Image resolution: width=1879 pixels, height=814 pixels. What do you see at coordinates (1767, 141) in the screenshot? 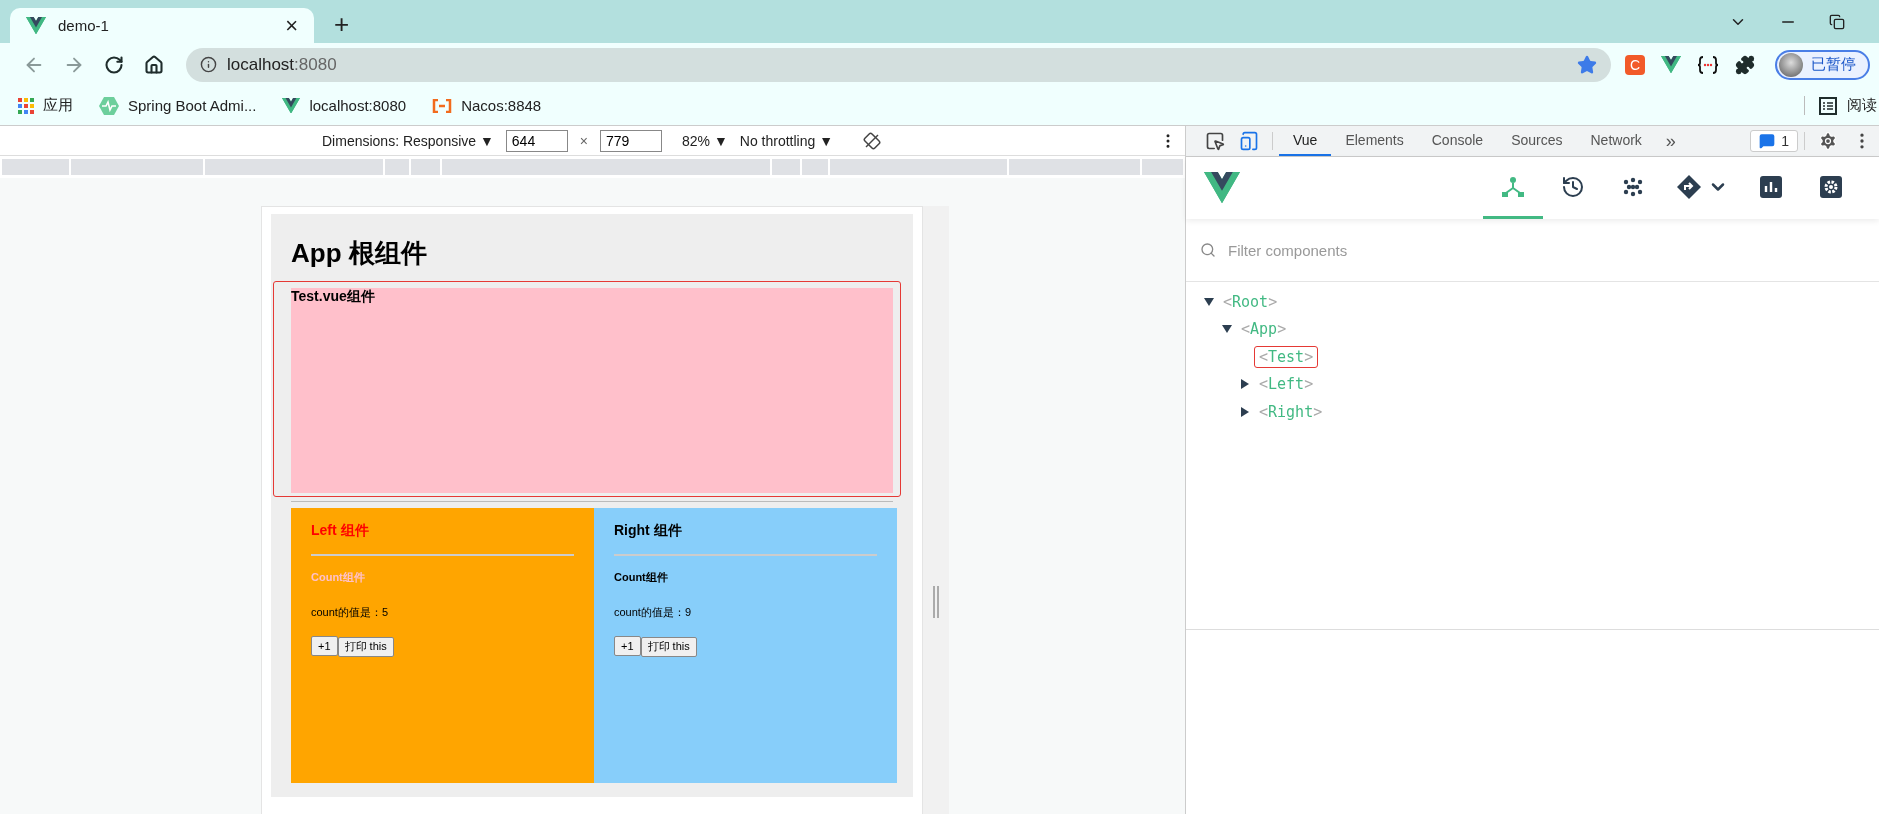
I see `message-icon` at bounding box center [1767, 141].